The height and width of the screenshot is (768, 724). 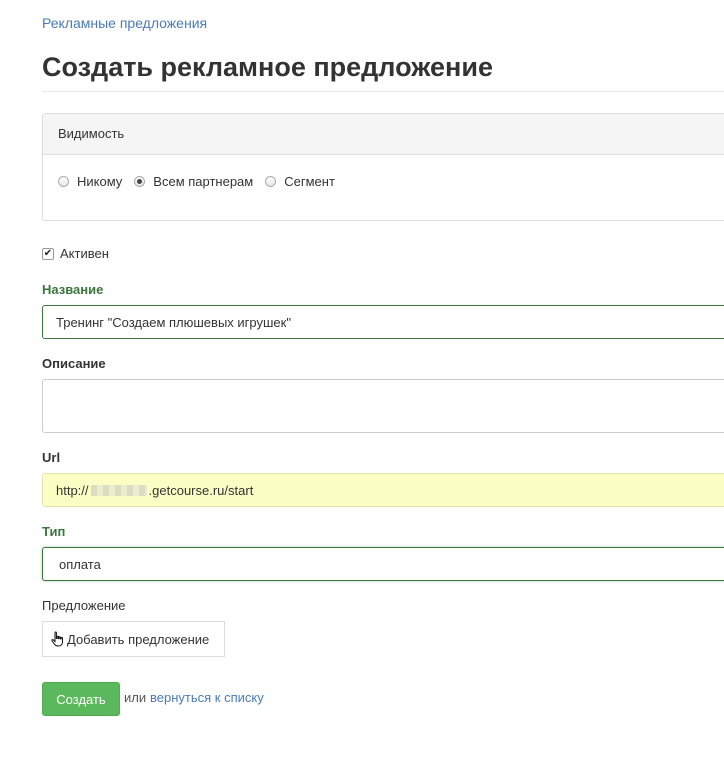 I want to click on radio-option-all-partners: Всем партнерам, so click(x=193, y=181).